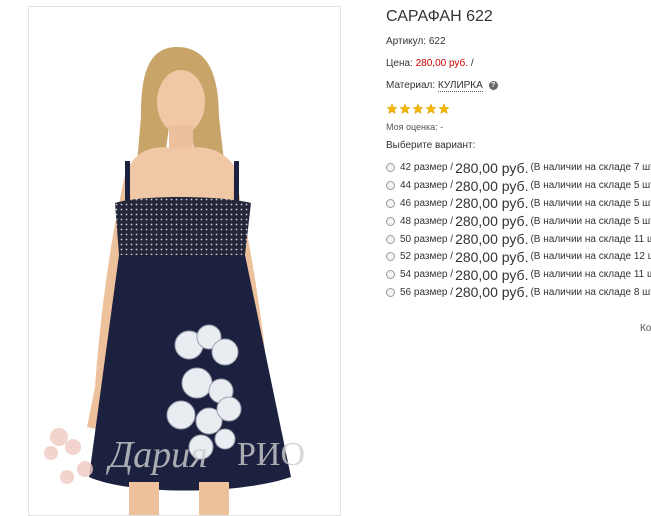 This screenshot has width=651, height=516. What do you see at coordinates (427, 257) in the screenshot?
I see `variant-size: 52 размер /` at bounding box center [427, 257].